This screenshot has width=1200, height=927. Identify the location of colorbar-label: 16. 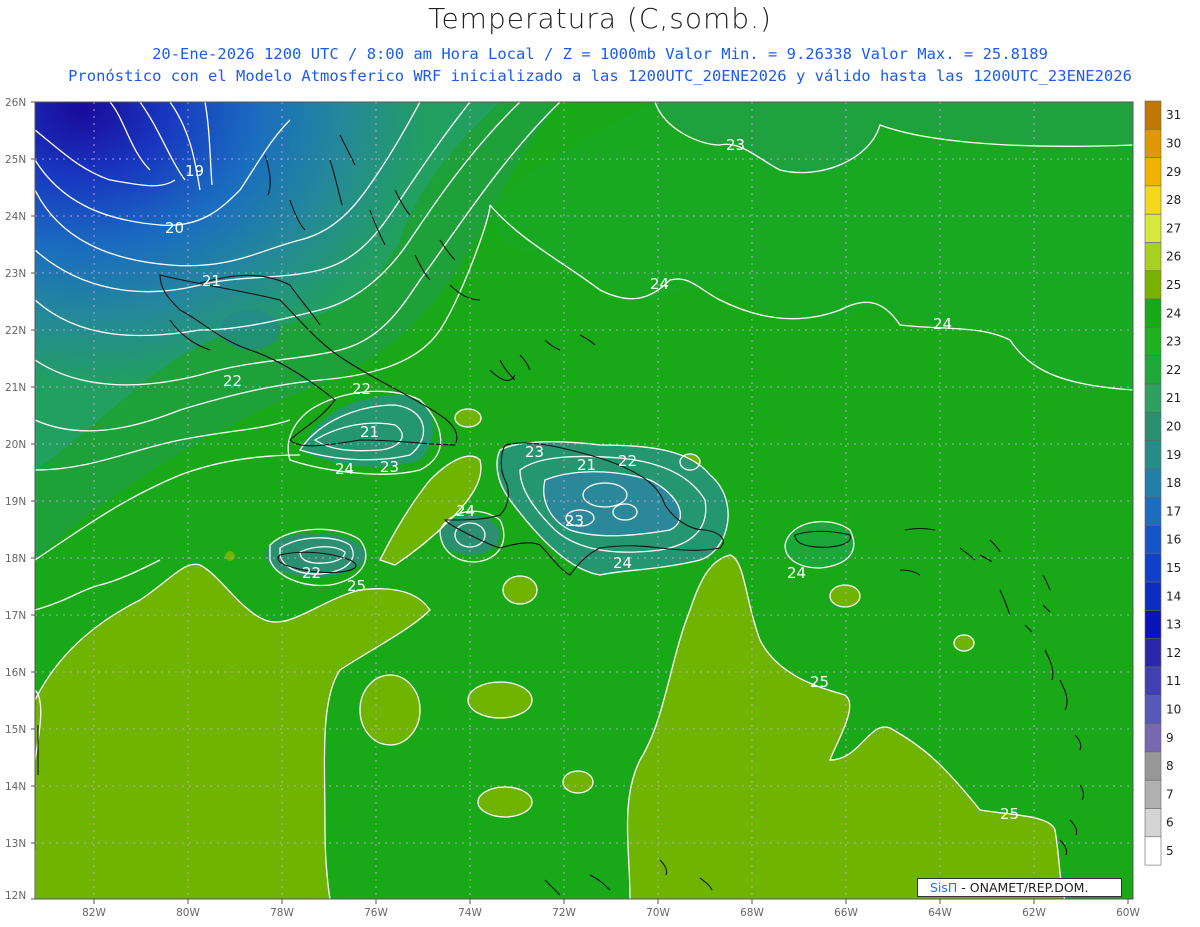
(1173, 540).